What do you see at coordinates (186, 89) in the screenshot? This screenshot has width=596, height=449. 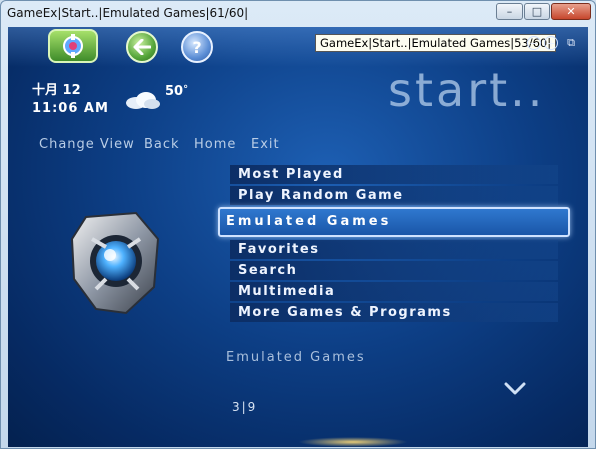 I see `degree-symbol: °` at bounding box center [186, 89].